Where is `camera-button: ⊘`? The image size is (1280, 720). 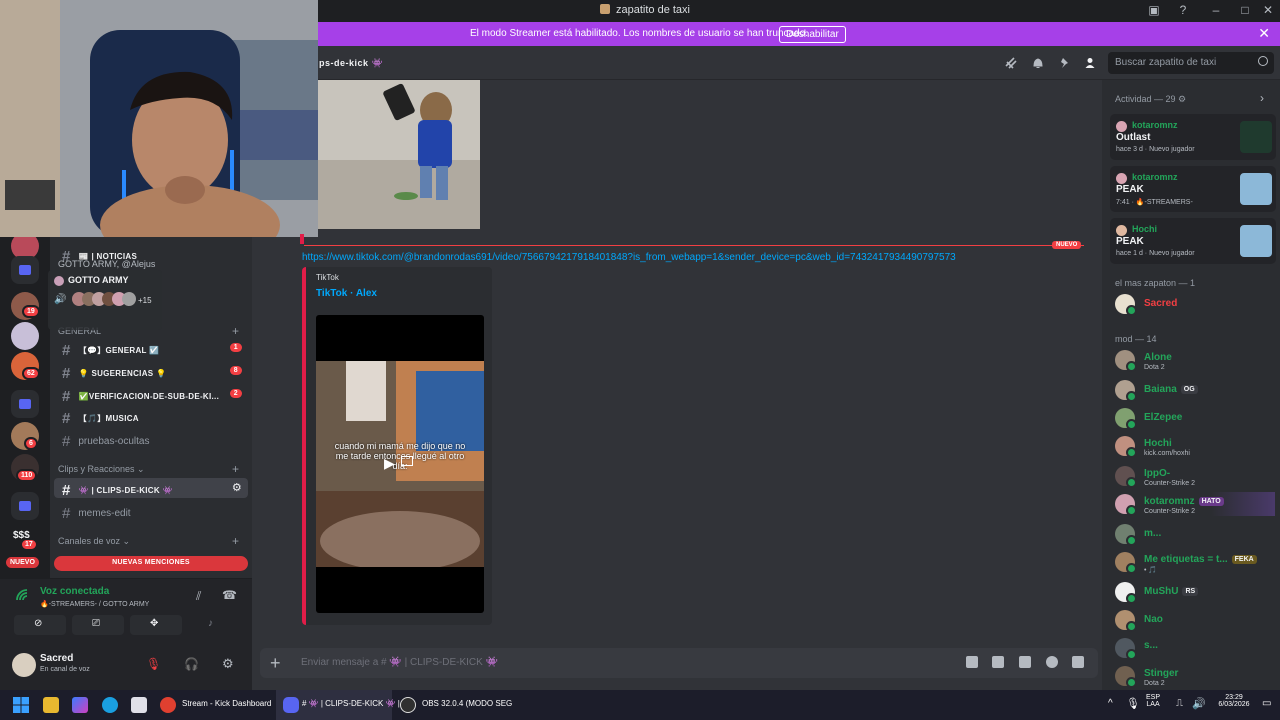
camera-button: ⊘ is located at coordinates (40, 625).